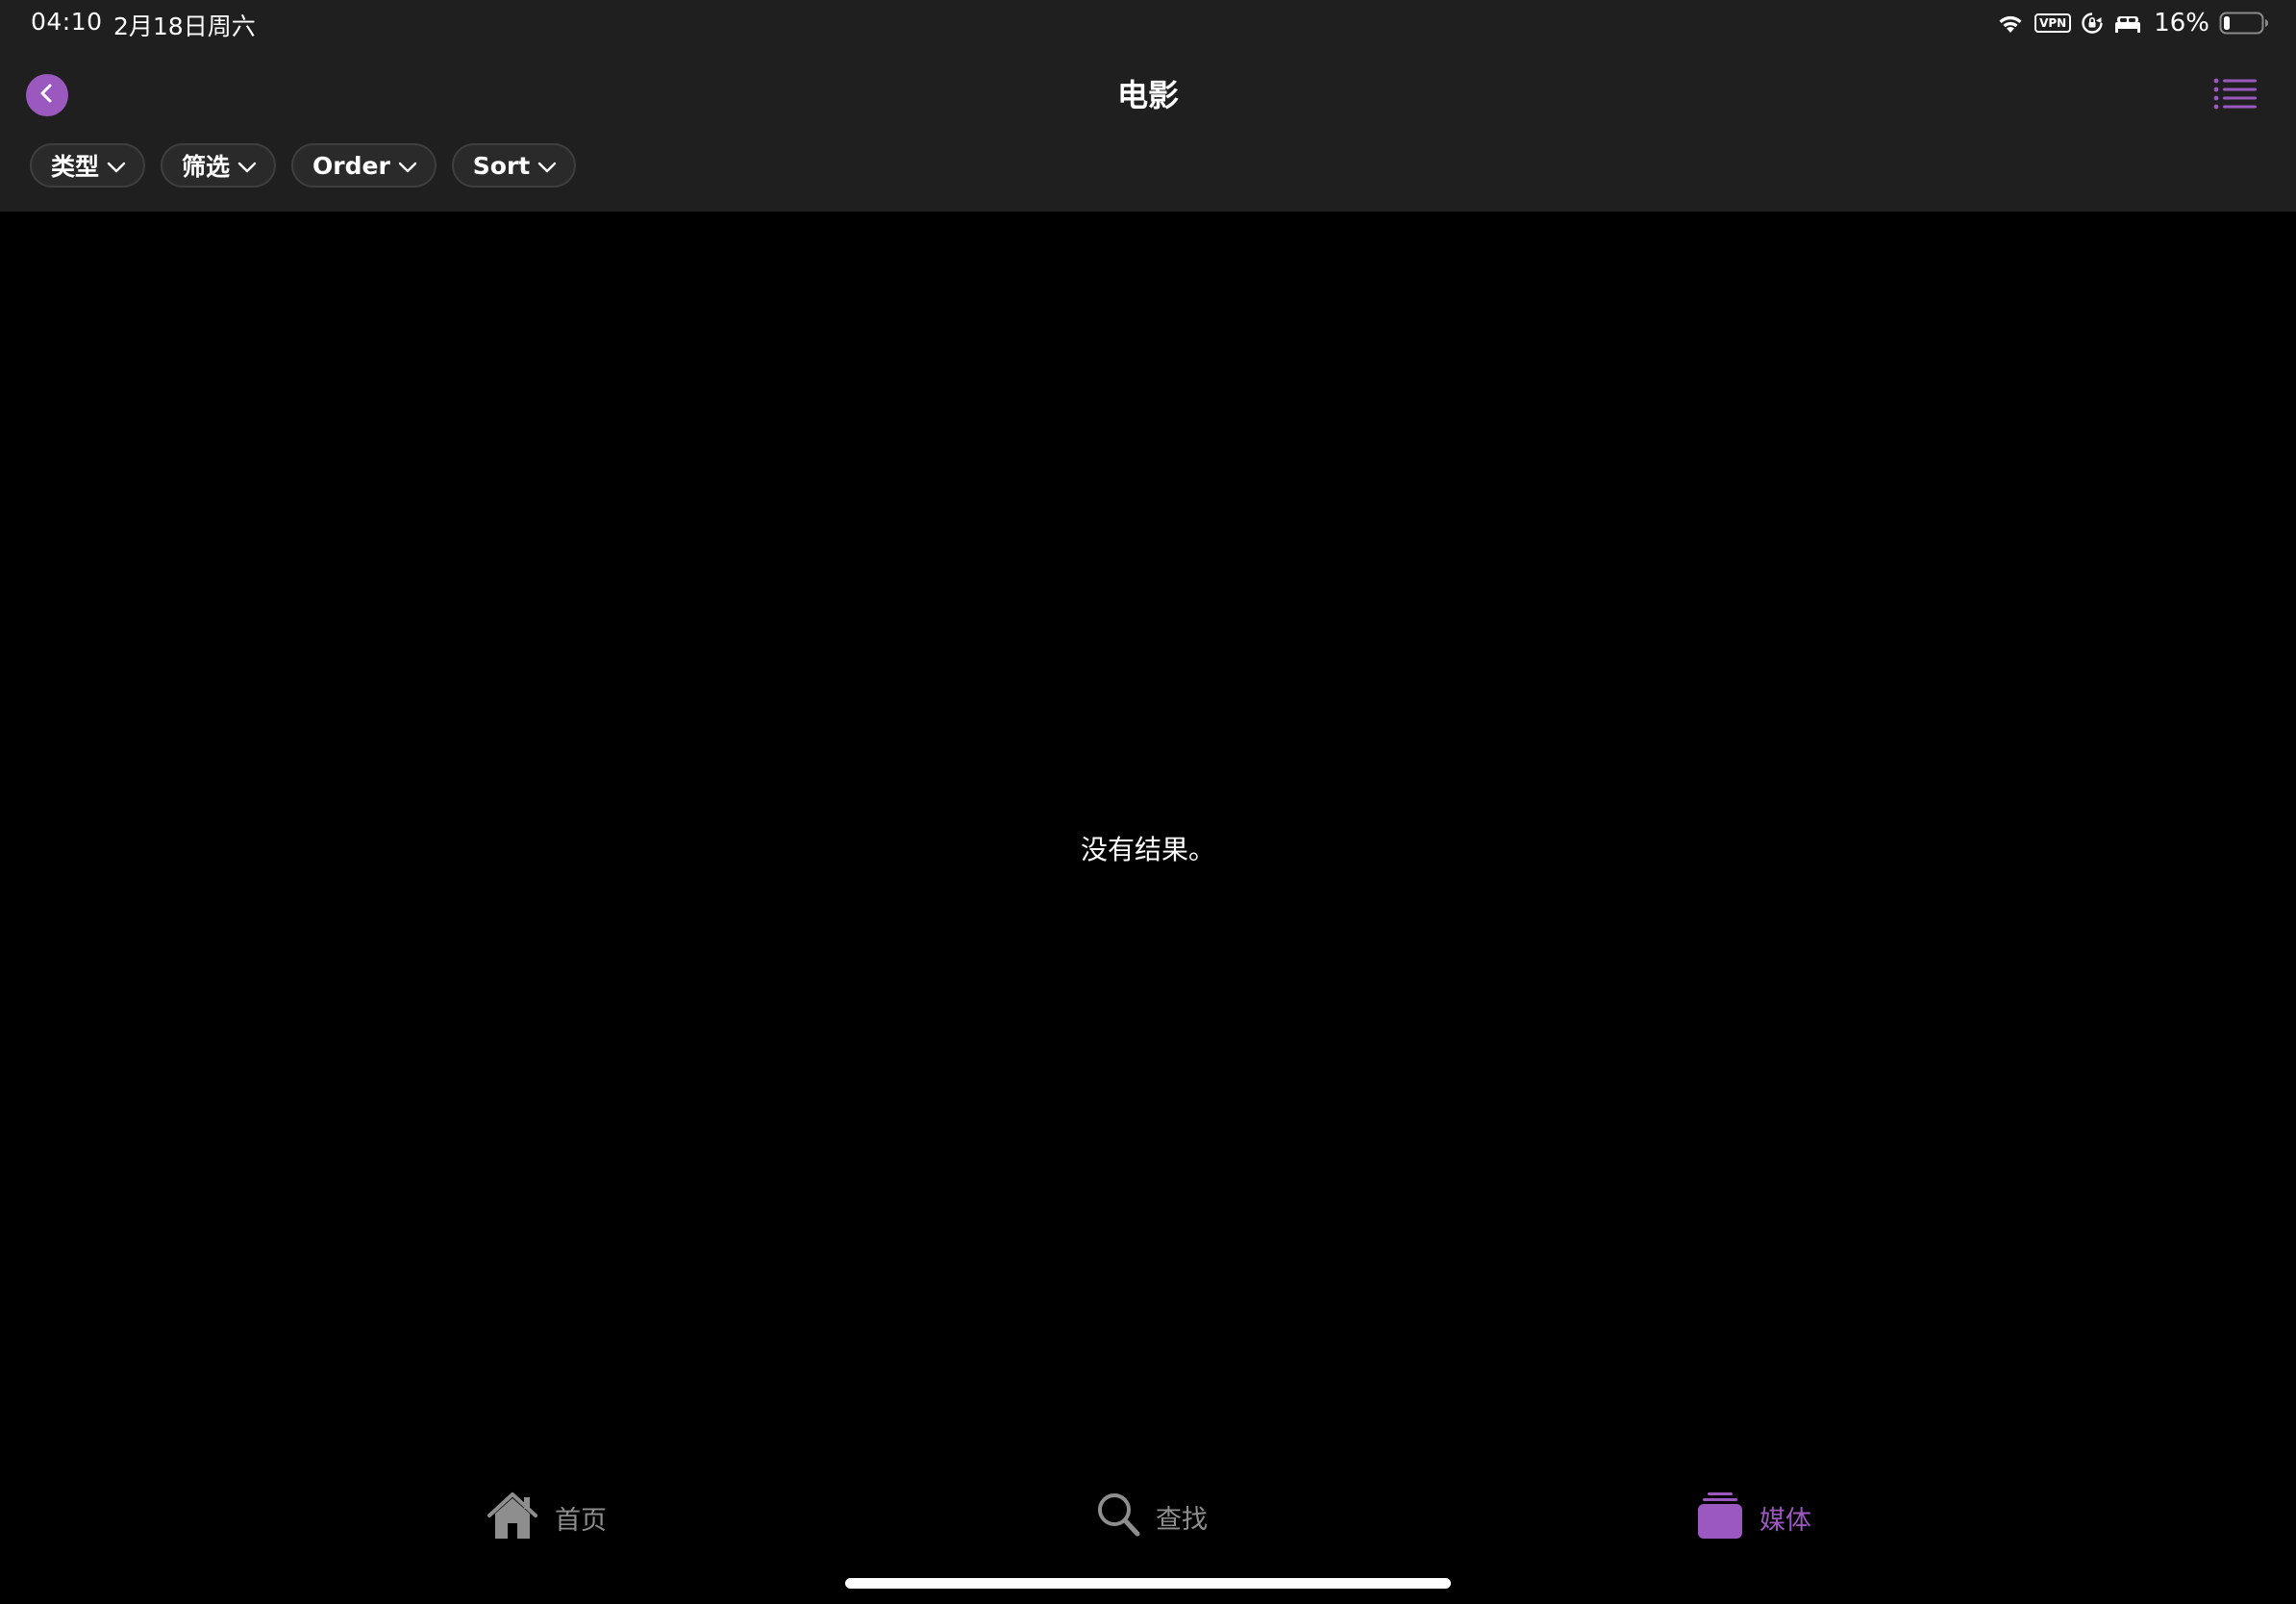  I want to click on list-icon, so click(2235, 96).